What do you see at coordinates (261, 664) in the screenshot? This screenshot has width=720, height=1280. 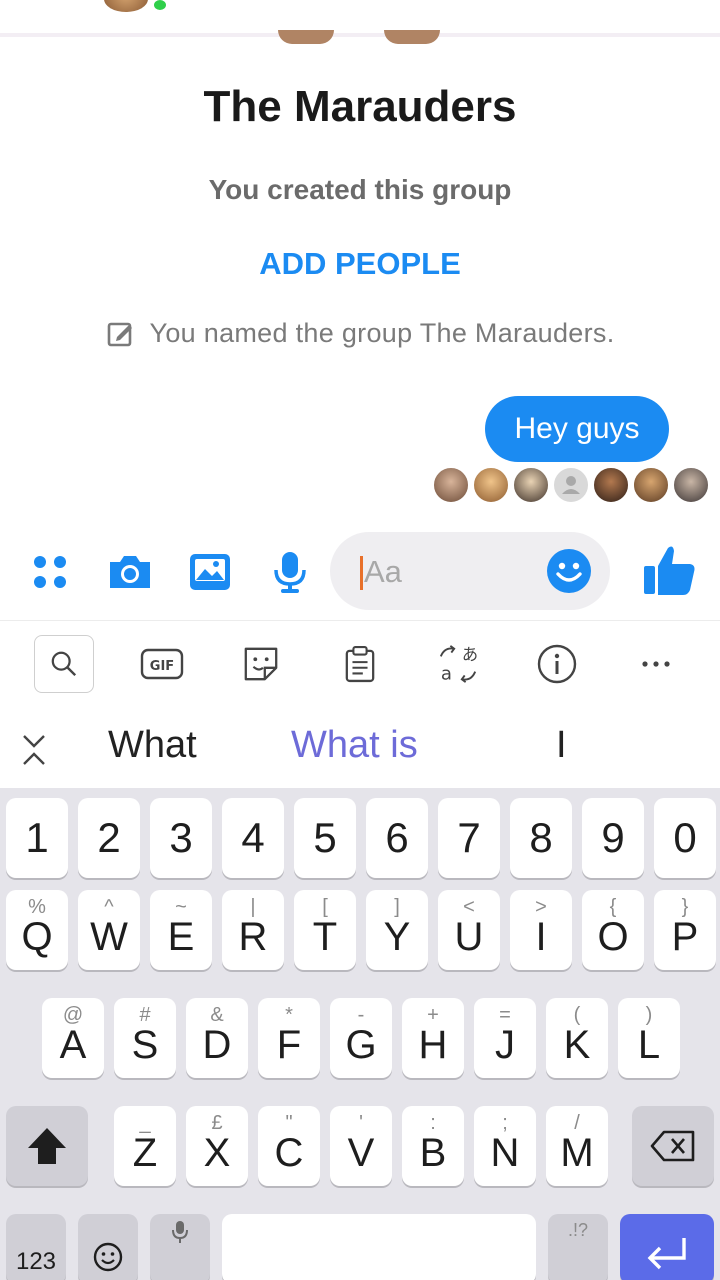 I see `sticker-icon` at bounding box center [261, 664].